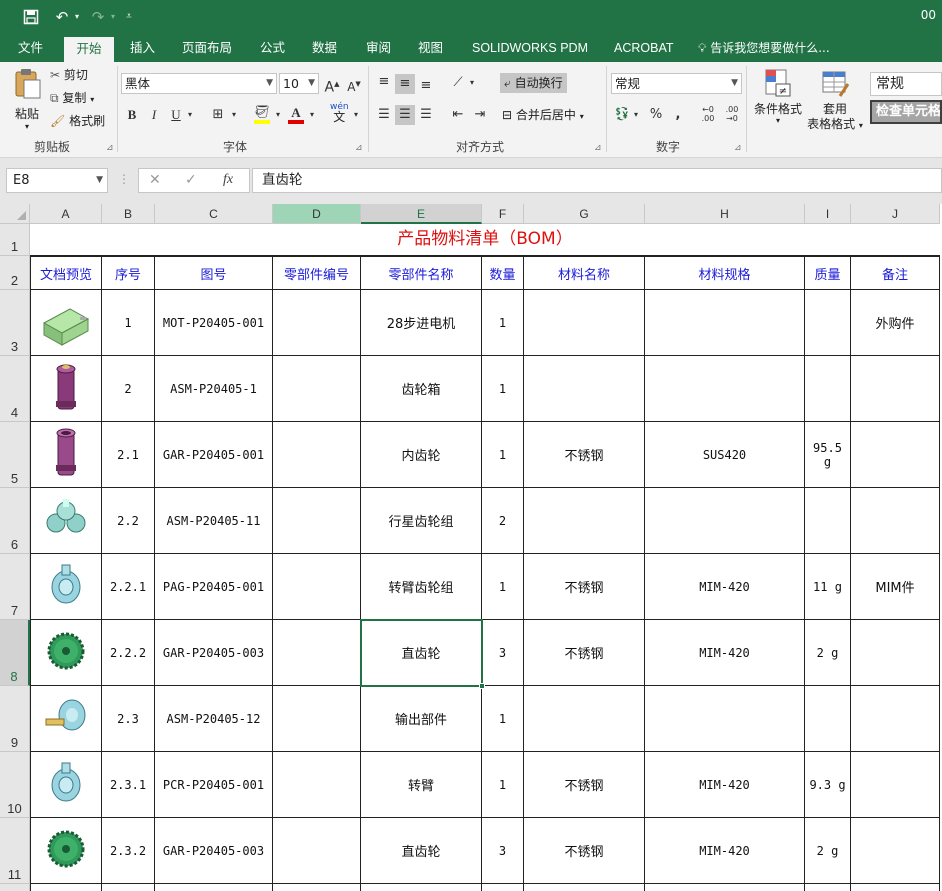 The height and width of the screenshot is (891, 942). Describe the element at coordinates (77, 17) in the screenshot. I see `undo-dropdown-icon: ▾` at that location.